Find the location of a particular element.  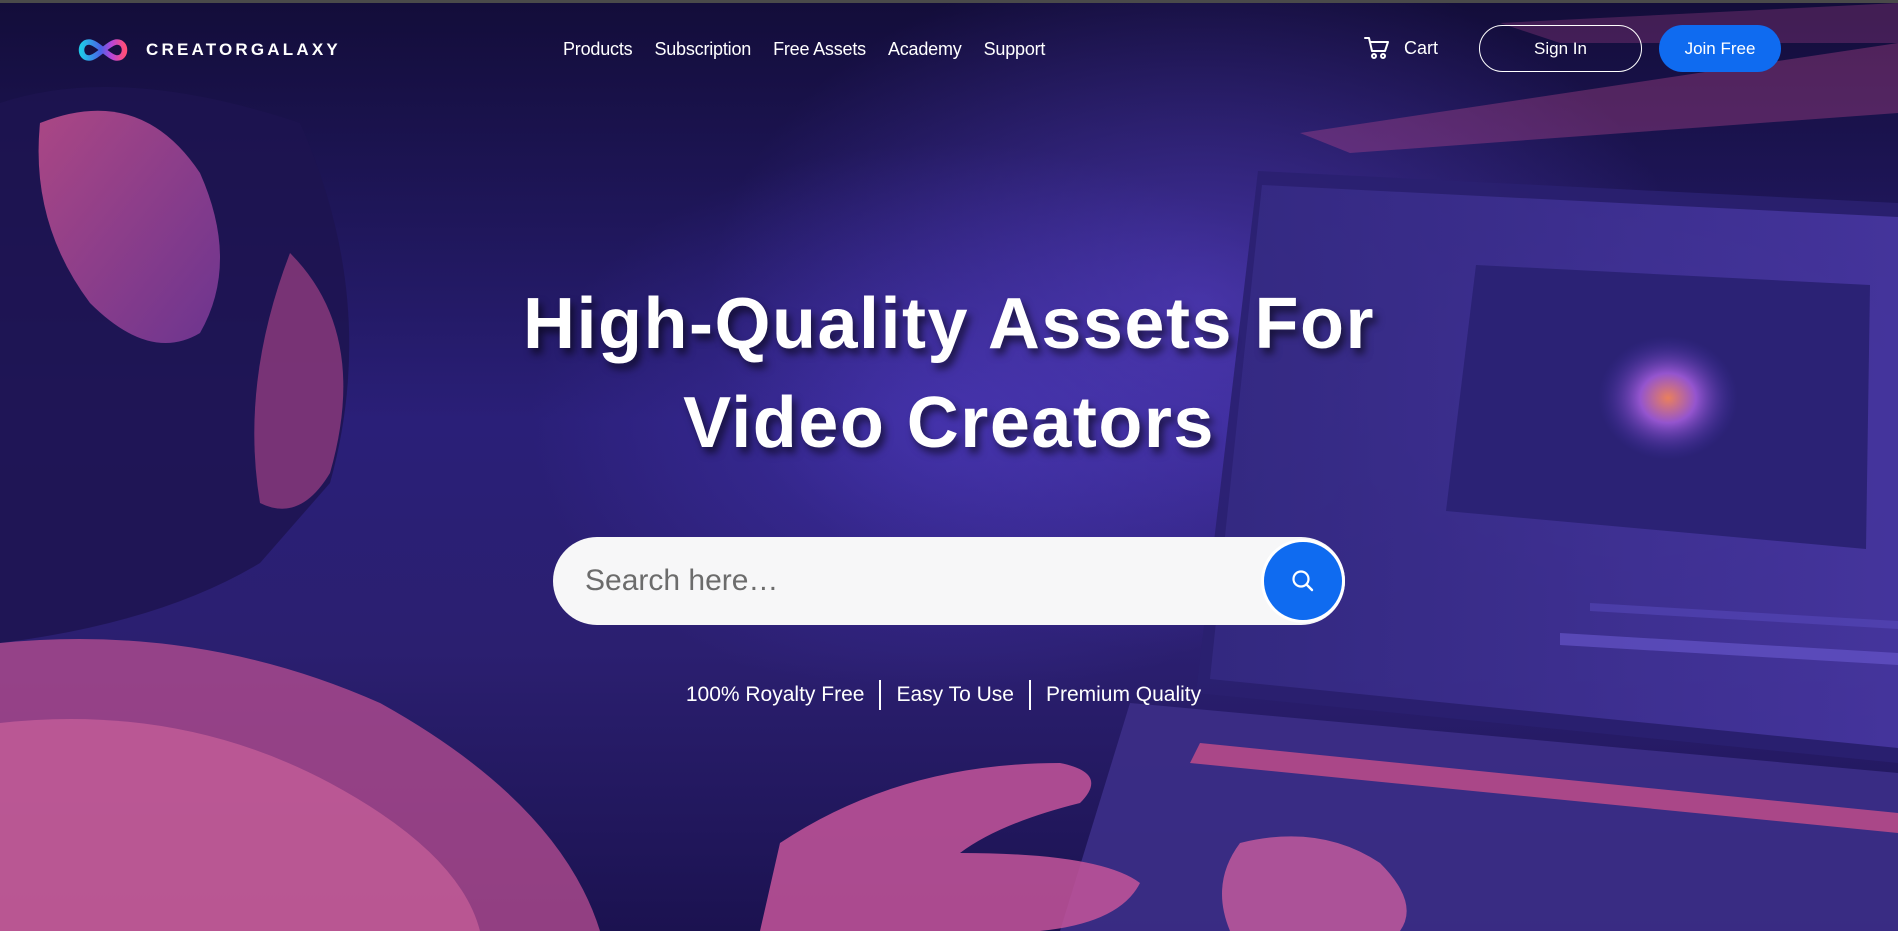

search-button is located at coordinates (1303, 581).